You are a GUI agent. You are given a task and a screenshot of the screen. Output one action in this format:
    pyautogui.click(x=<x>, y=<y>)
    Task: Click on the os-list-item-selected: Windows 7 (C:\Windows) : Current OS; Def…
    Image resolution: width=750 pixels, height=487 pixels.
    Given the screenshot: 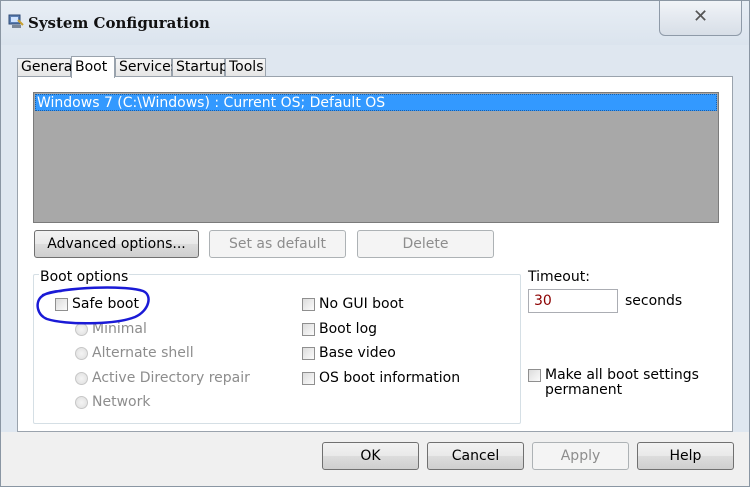 What is the action you would take?
    pyautogui.click(x=376, y=102)
    